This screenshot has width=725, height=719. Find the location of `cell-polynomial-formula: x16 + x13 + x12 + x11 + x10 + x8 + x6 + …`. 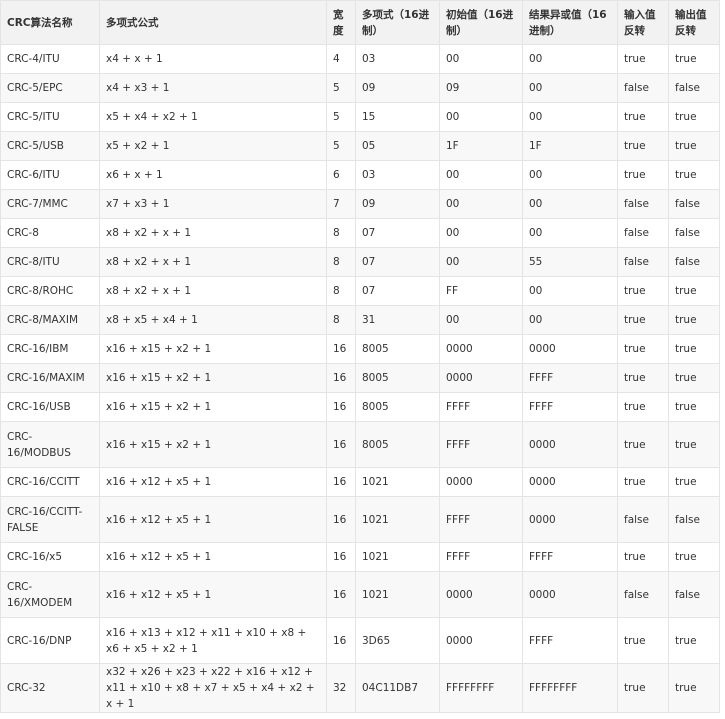

cell-polynomial-formula: x16 + x13 + x12 + x11 + x10 + x8 + x6 + … is located at coordinates (213, 640).